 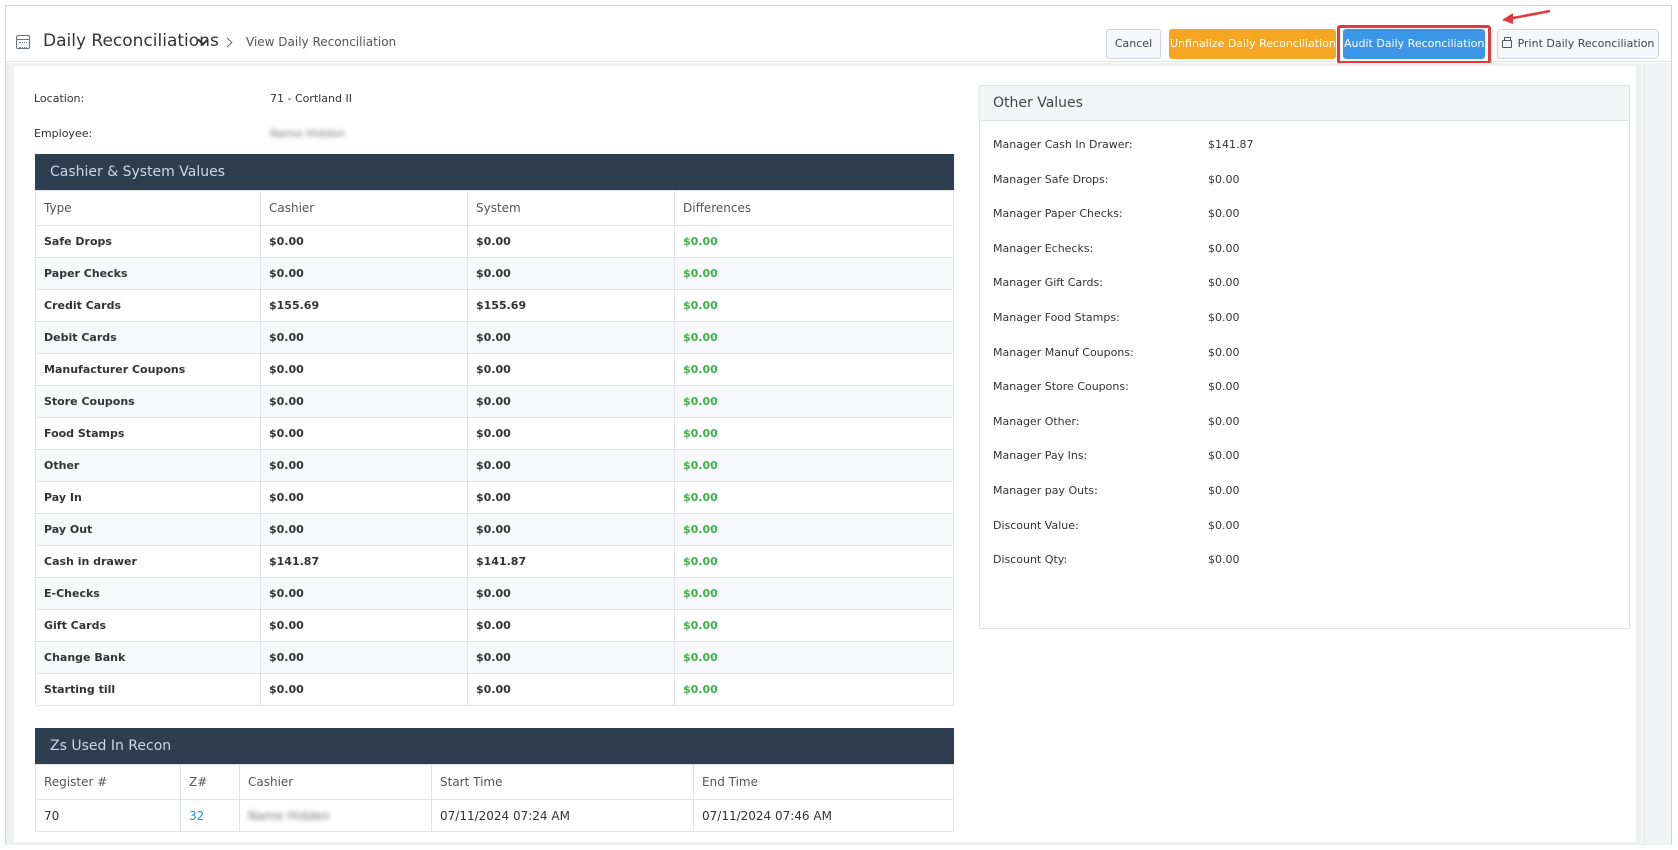 What do you see at coordinates (210, 815) in the screenshot?
I see `z-number-link: 32` at bounding box center [210, 815].